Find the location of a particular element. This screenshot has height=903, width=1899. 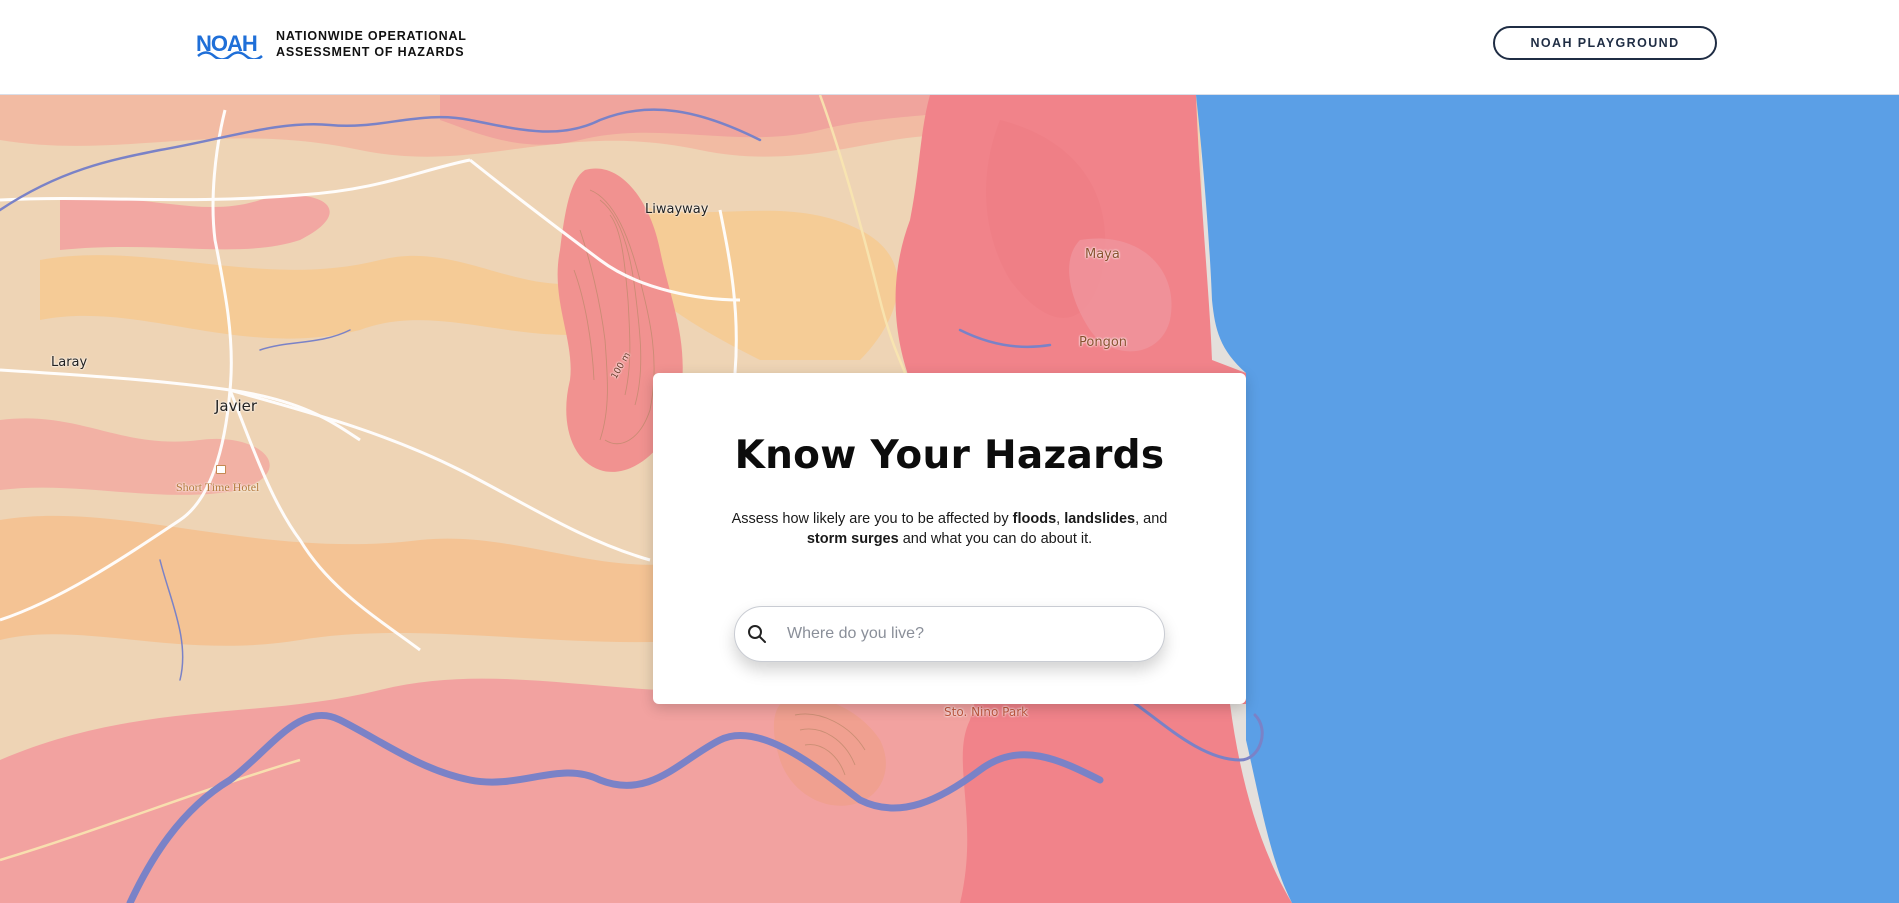

place-label-javier: Javier is located at coordinates (236, 406).